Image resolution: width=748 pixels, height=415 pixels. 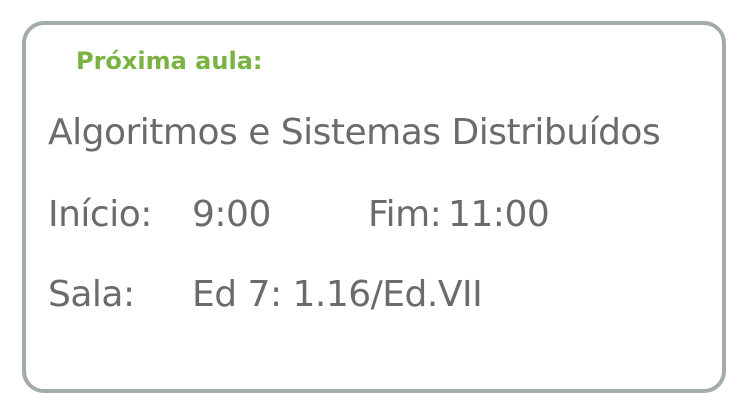 I want to click on end-time-label: Fim:, so click(x=405, y=214).